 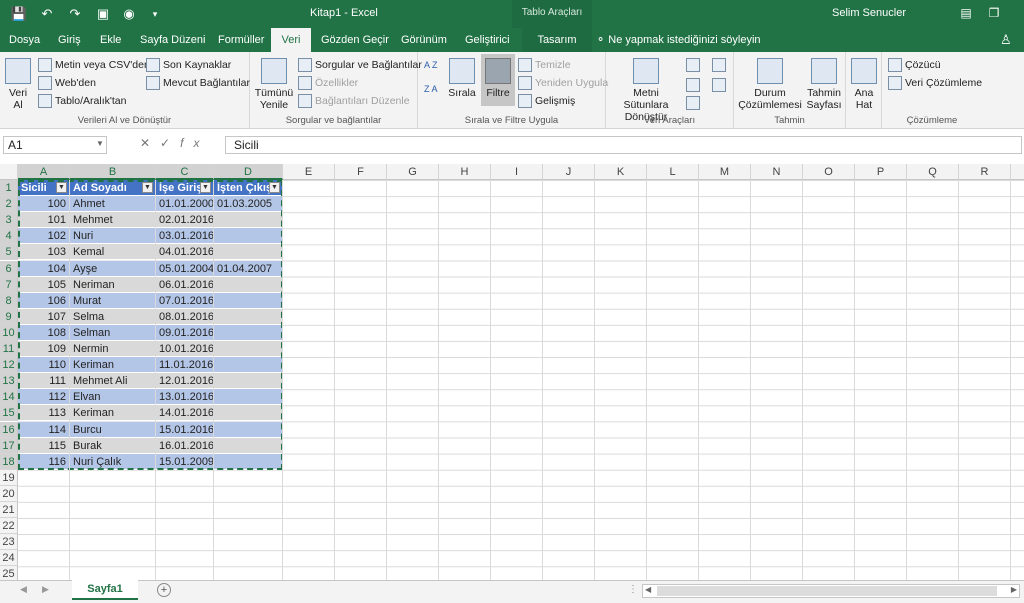 I want to click on next-sheet-icon: ▶, so click(x=45, y=589).